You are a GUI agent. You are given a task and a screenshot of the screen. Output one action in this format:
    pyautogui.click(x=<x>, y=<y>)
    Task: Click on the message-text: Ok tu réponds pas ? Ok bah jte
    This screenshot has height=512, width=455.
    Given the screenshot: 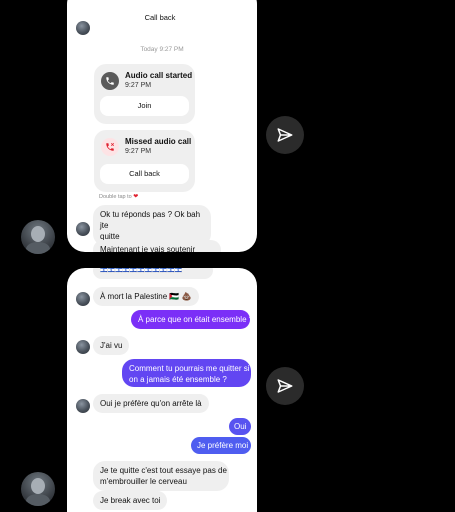 What is the action you would take?
    pyautogui.click(x=150, y=220)
    